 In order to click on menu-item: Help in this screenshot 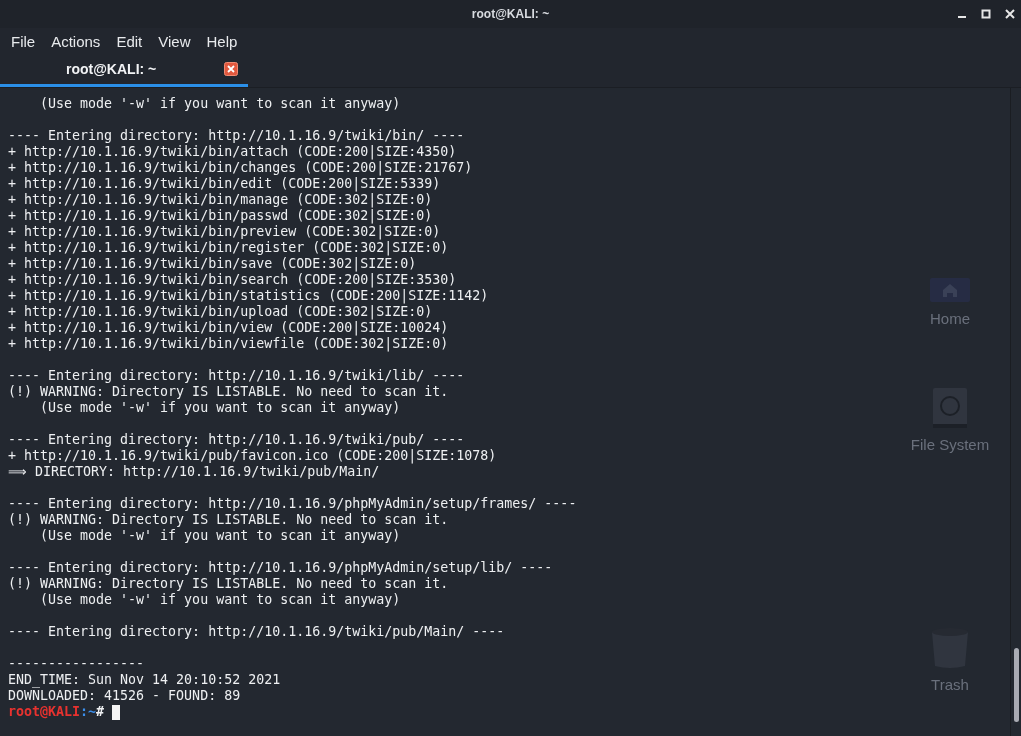, I will do `click(222, 41)`.